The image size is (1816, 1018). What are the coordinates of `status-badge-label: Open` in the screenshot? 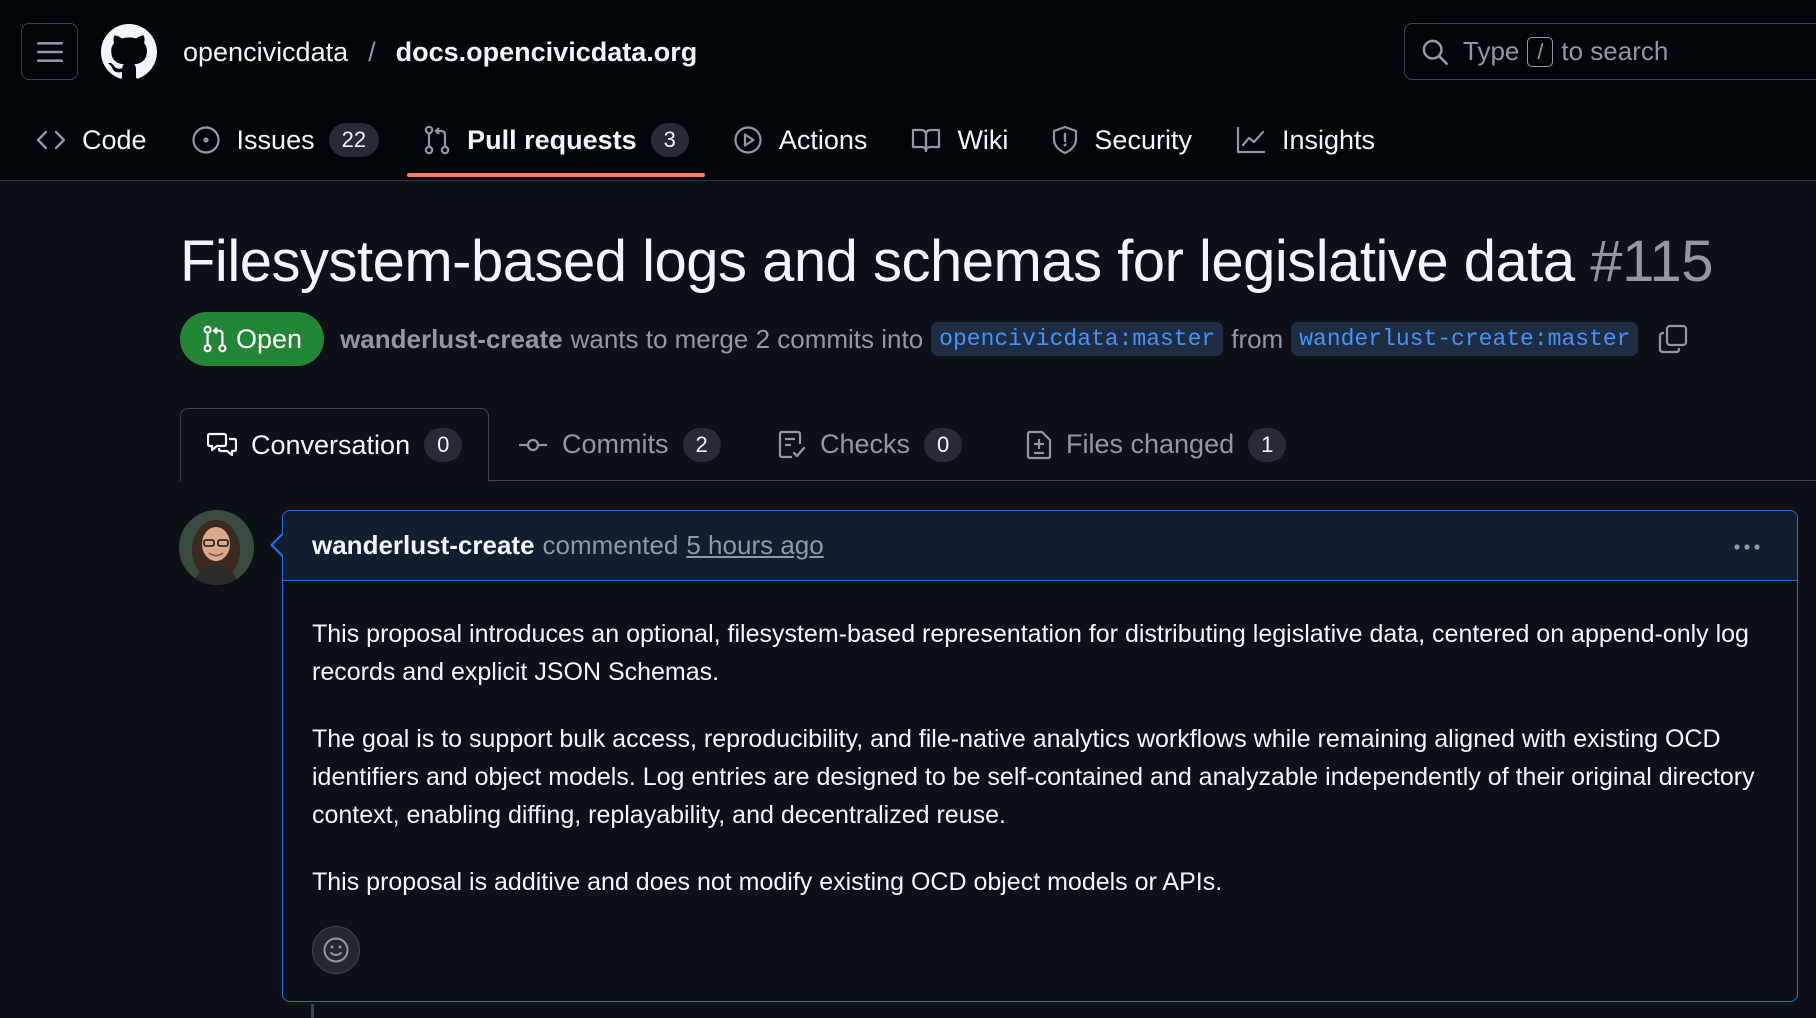 It's located at (269, 338).